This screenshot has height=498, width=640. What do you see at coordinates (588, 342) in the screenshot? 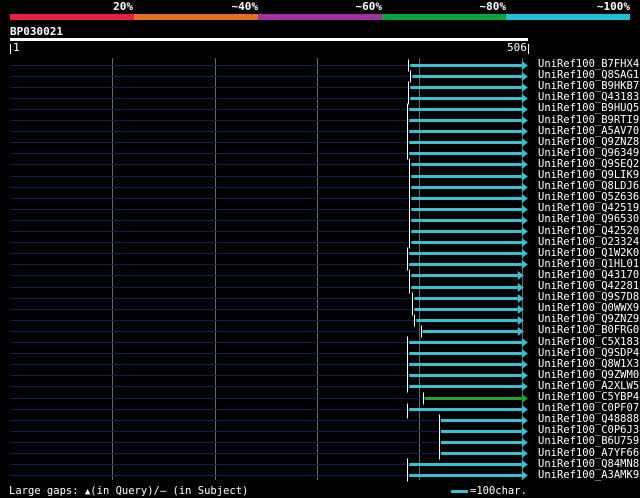
I see `hit-link-uniref100-c5x183: UniRef100_C5X183` at bounding box center [588, 342].